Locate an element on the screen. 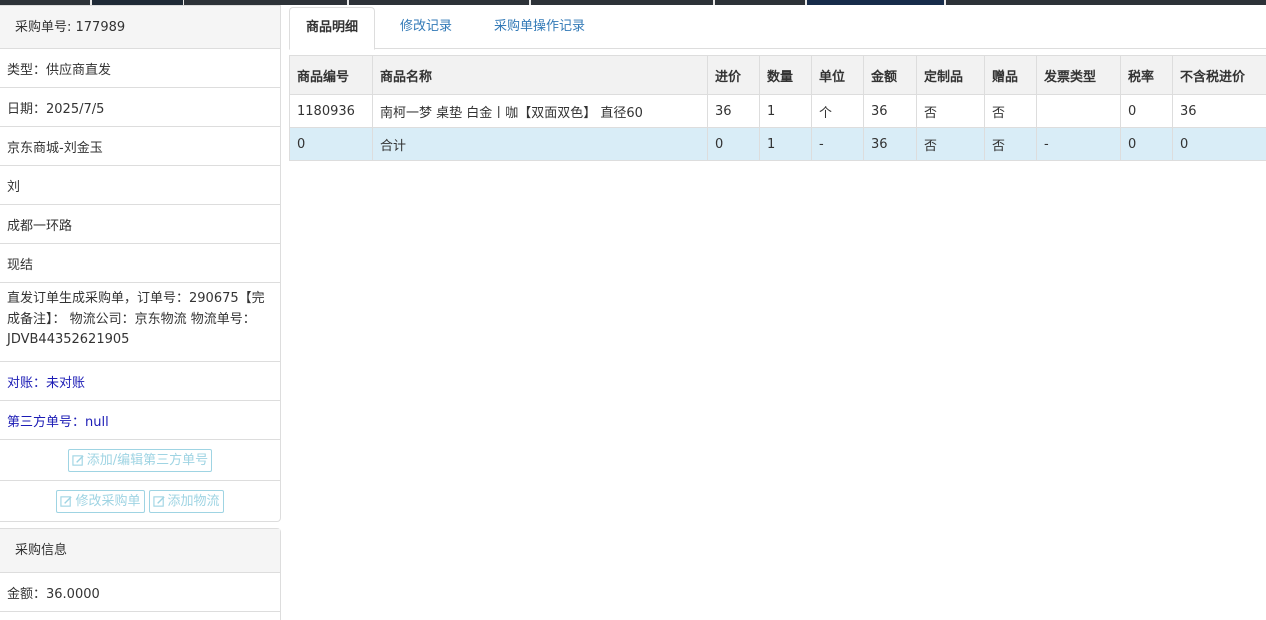 The image size is (1266, 620). order-actions: 修改采购单 添加物流 is located at coordinates (140, 501).